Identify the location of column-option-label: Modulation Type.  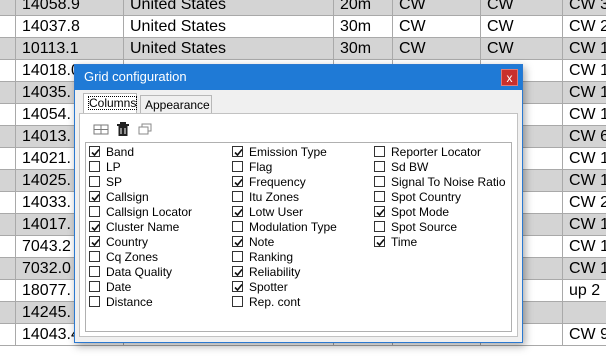
(293, 227).